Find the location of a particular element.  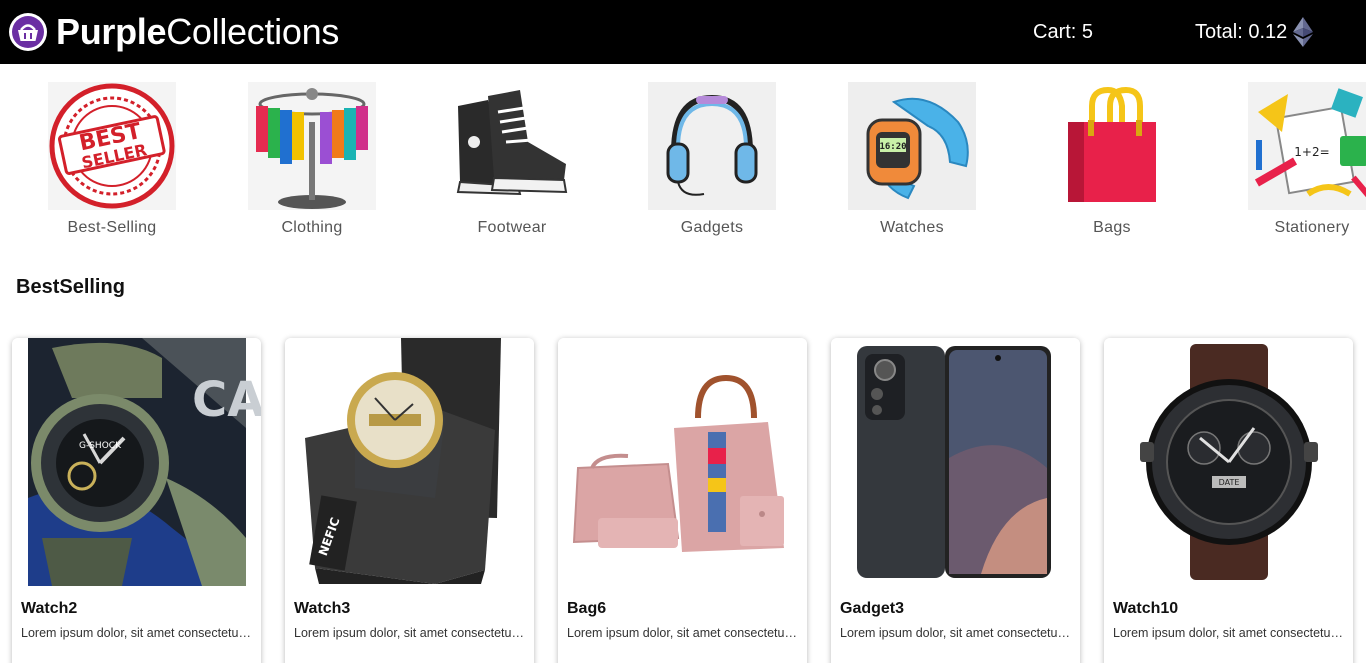

smartwatch-icon: 16:20 is located at coordinates (912, 146).